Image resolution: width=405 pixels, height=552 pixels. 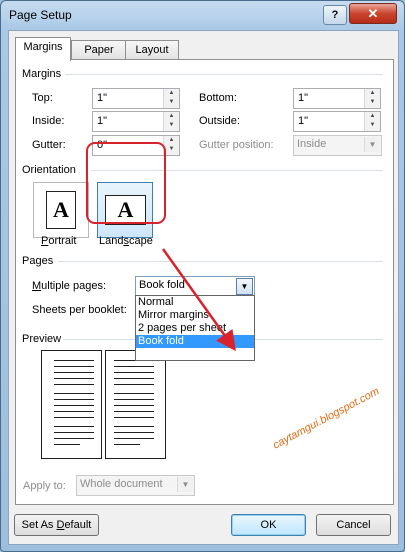 What do you see at coordinates (220, 261) in the screenshot?
I see `pages-divider` at bounding box center [220, 261].